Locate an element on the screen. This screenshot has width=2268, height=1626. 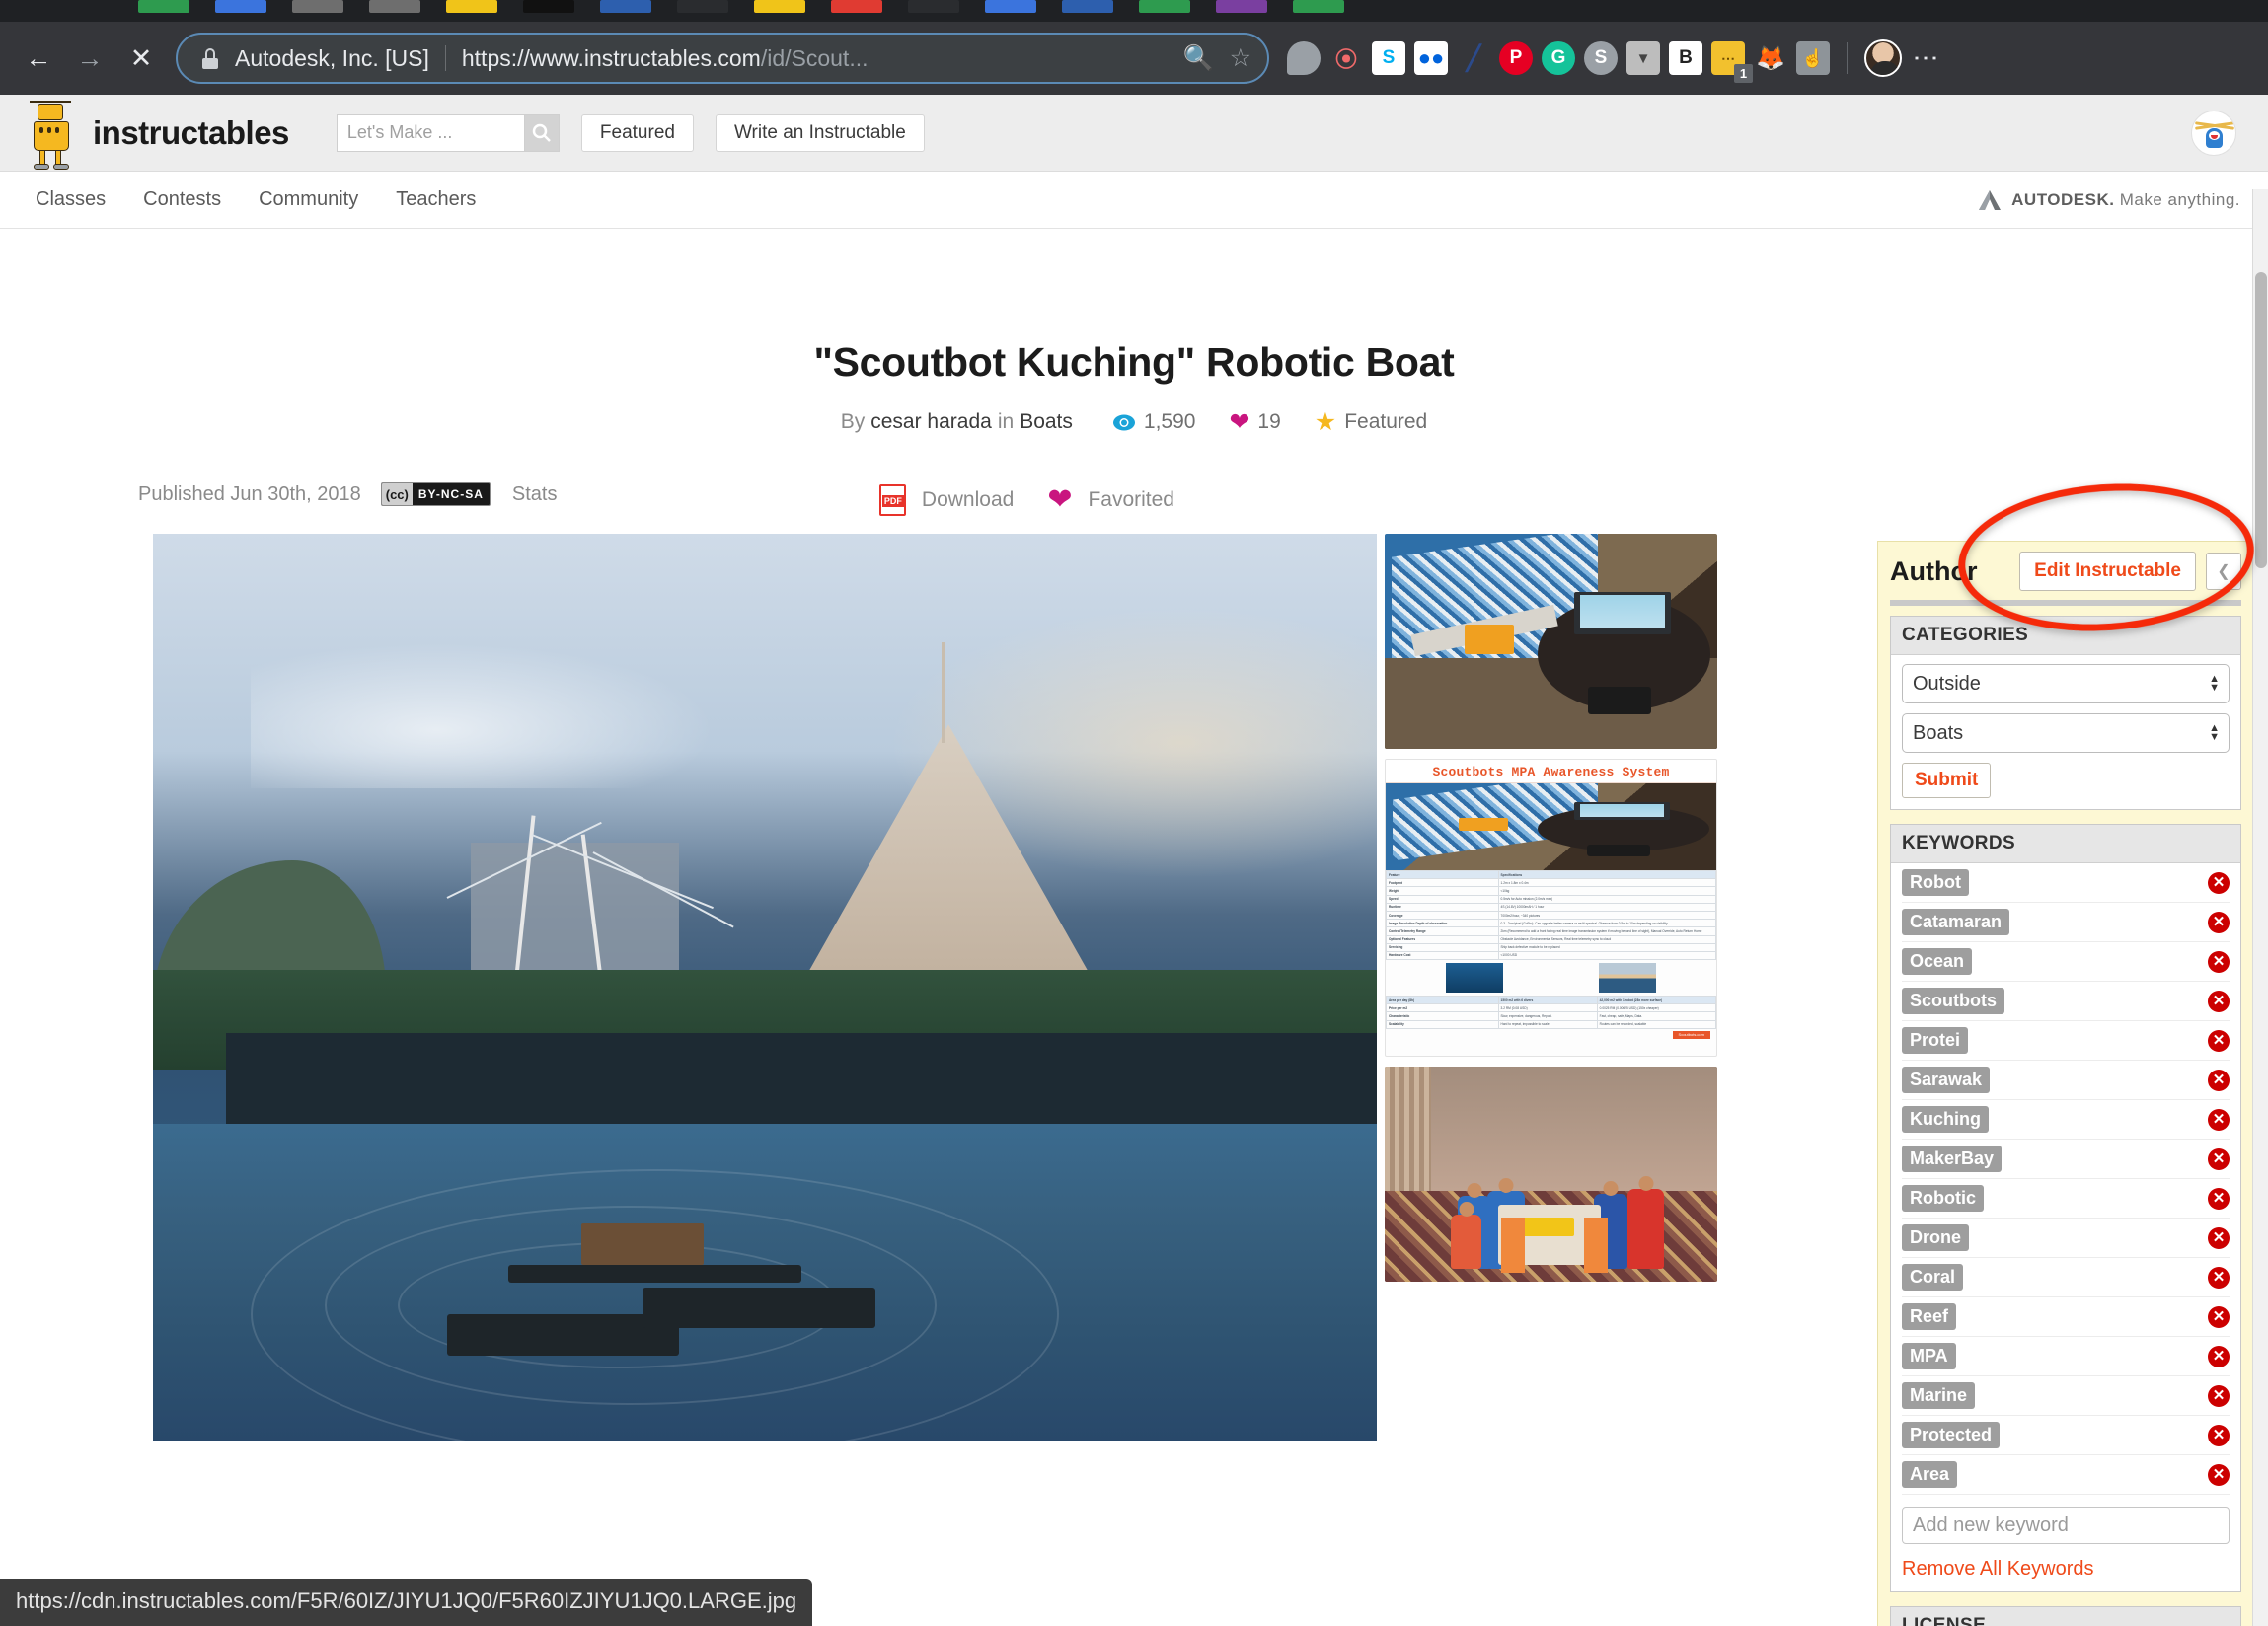
instructables-robot-logo is located at coordinates (54, 134).